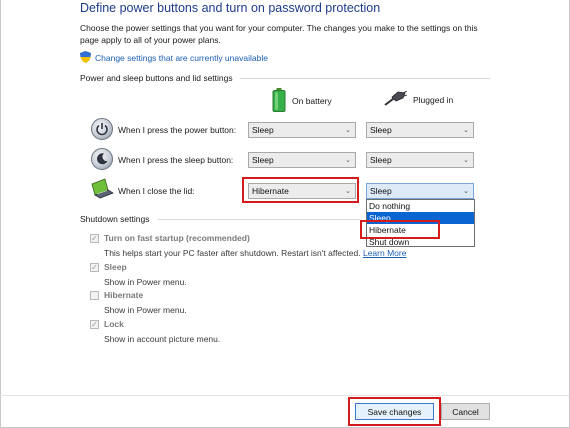 Image resolution: width=570 pixels, height=428 pixels. I want to click on hibernate-option-title: Hibernate, so click(124, 295).